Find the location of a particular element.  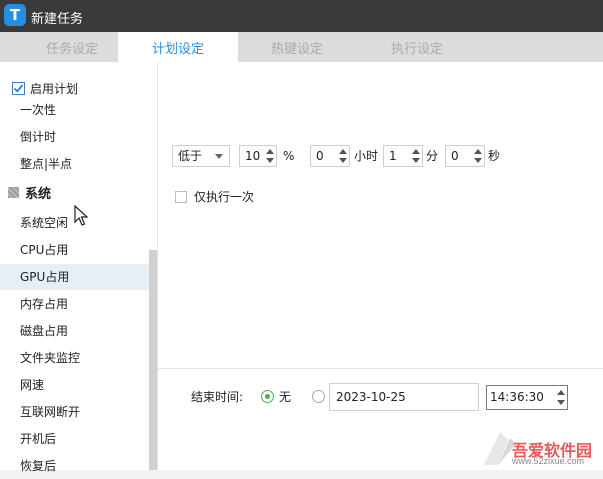

enable-plan-checkbox is located at coordinates (18, 88).